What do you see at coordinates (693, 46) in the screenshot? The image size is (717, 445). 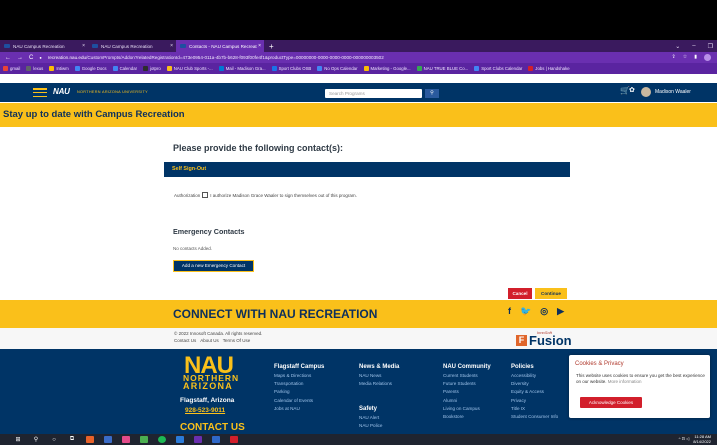 I see `minimize-icon: –` at bounding box center [693, 46].